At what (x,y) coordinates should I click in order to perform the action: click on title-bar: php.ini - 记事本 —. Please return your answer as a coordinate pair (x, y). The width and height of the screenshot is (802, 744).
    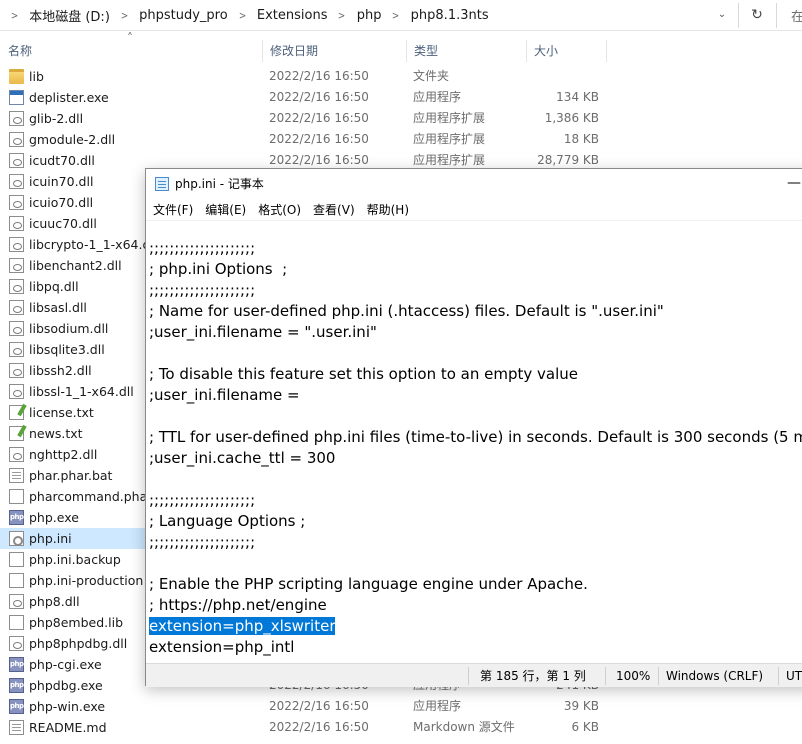
    Looking at the image, I should click on (474, 184).